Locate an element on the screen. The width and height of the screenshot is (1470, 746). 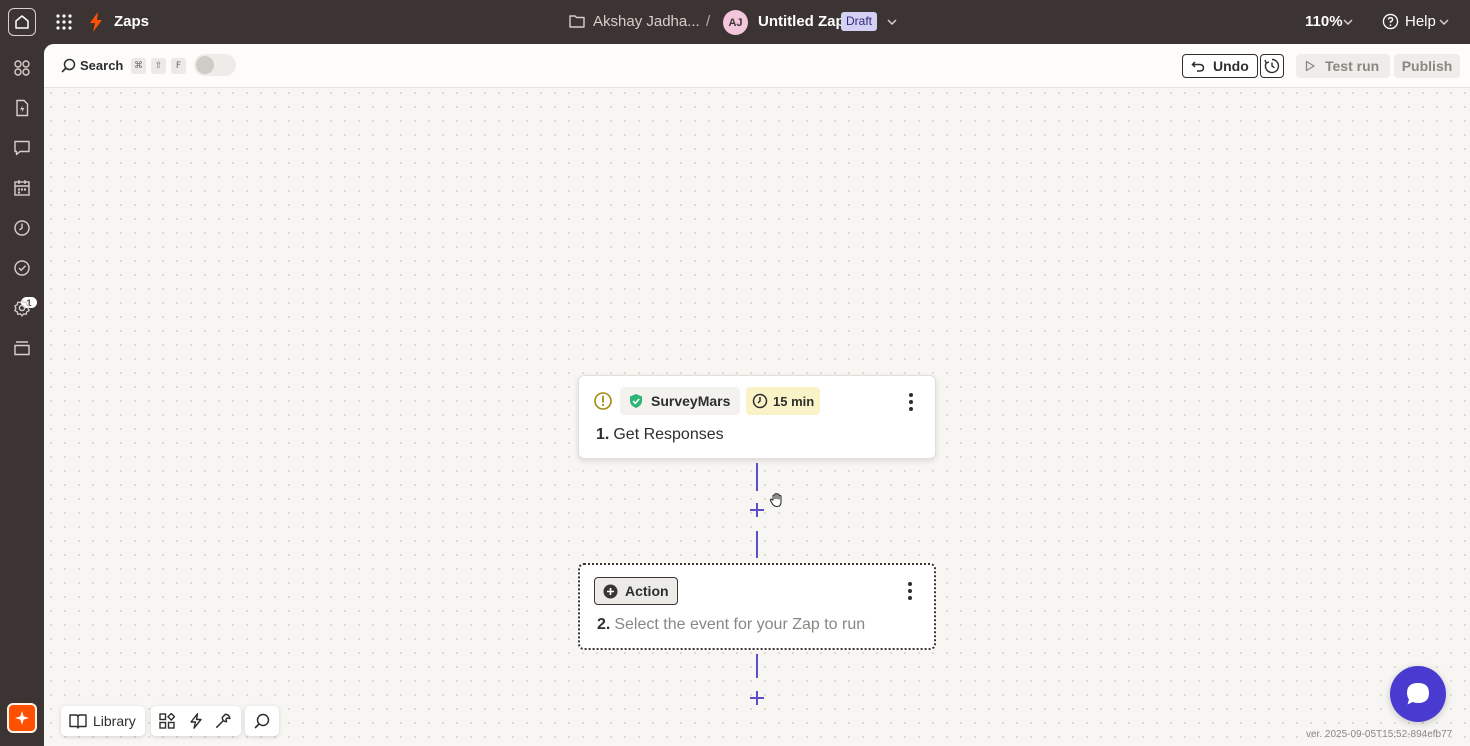
sidebar-item-history is located at coordinates (22, 228).